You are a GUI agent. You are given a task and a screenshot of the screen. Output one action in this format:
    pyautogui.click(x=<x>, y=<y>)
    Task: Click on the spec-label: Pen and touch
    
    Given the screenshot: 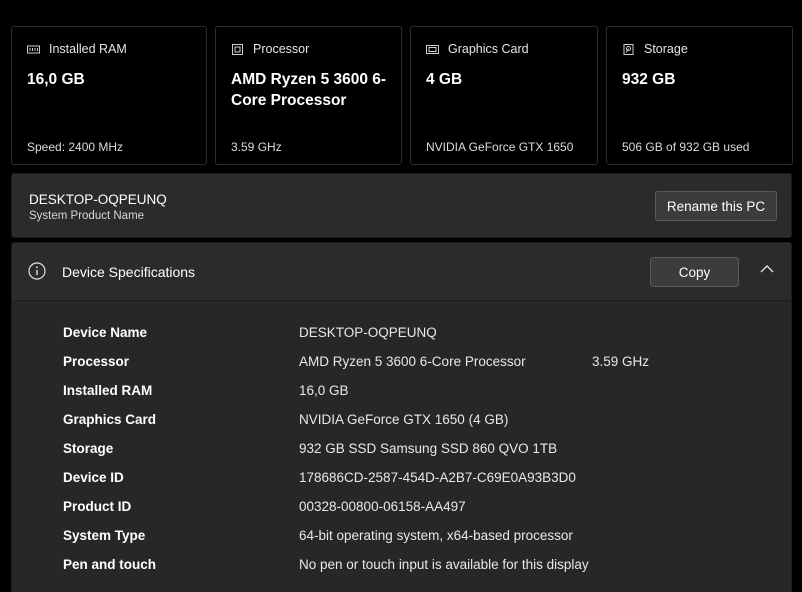 What is the action you would take?
    pyautogui.click(x=110, y=564)
    